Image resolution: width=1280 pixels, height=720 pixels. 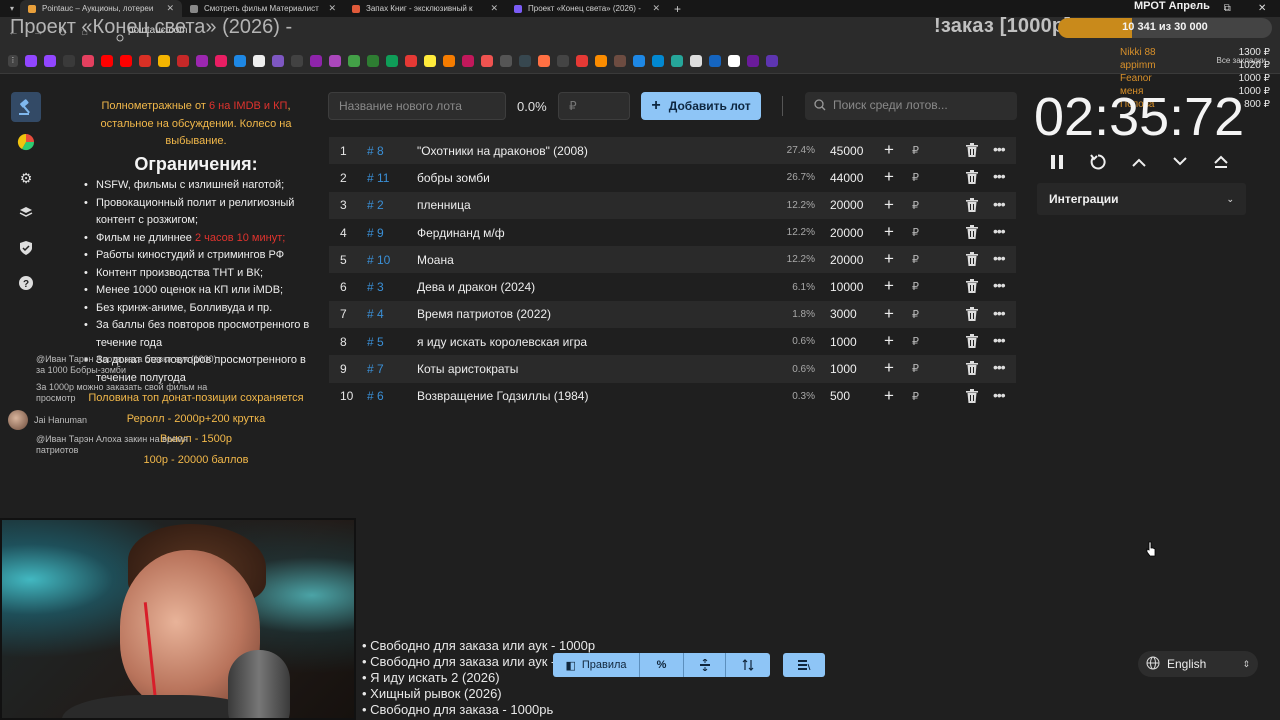 What do you see at coordinates (1227, 8) in the screenshot?
I see `restore-window-icon: ⧉` at bounding box center [1227, 8].